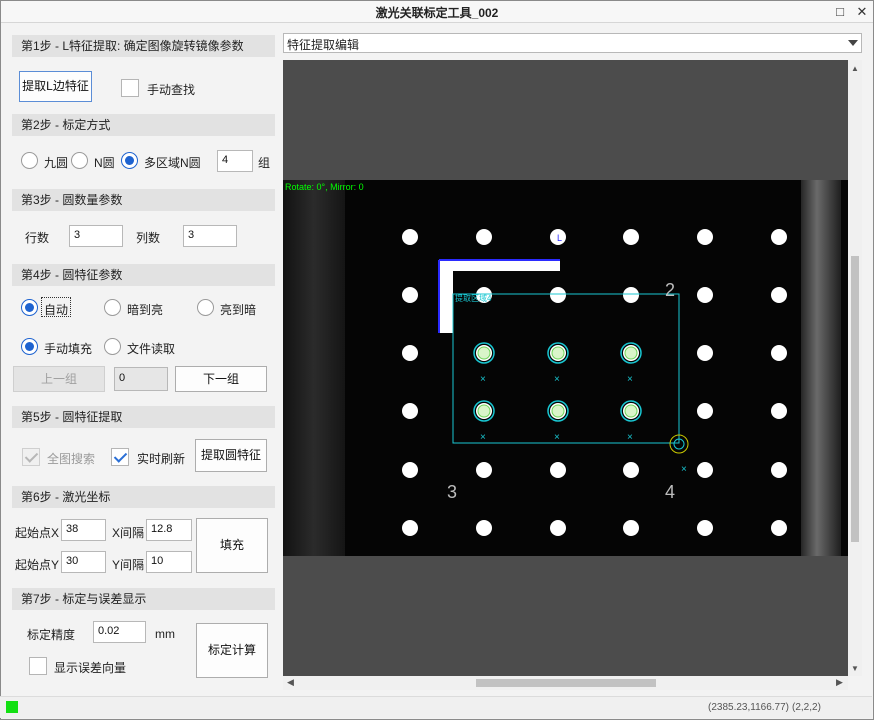 Image resolution: width=874 pixels, height=720 pixels. Describe the element at coordinates (151, 349) in the screenshot. I see `radio-file-read-label: 文件读取` at that location.